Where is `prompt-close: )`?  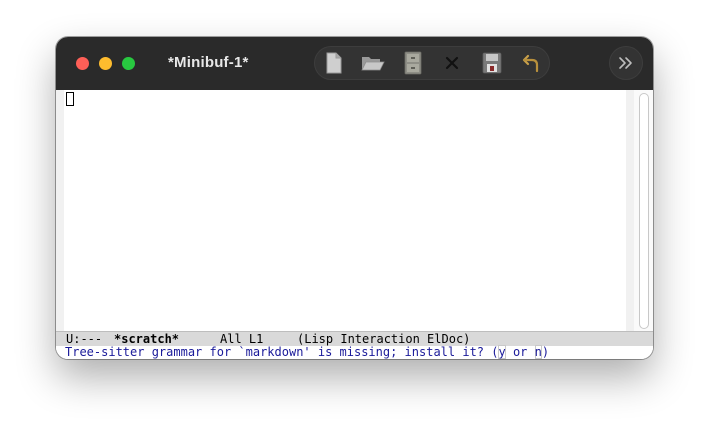
prompt-close: ) is located at coordinates (545, 352).